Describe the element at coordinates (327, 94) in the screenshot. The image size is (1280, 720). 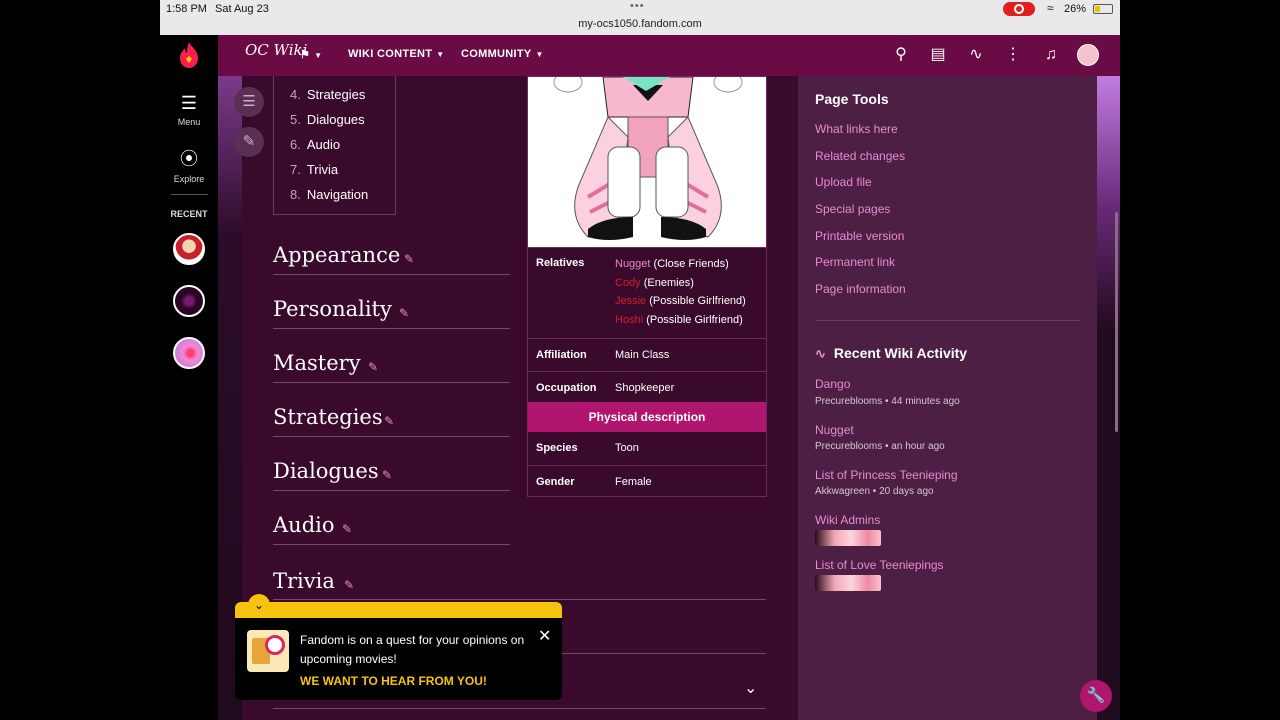
I see `toc-item-strategies: 4. Strategies` at that location.